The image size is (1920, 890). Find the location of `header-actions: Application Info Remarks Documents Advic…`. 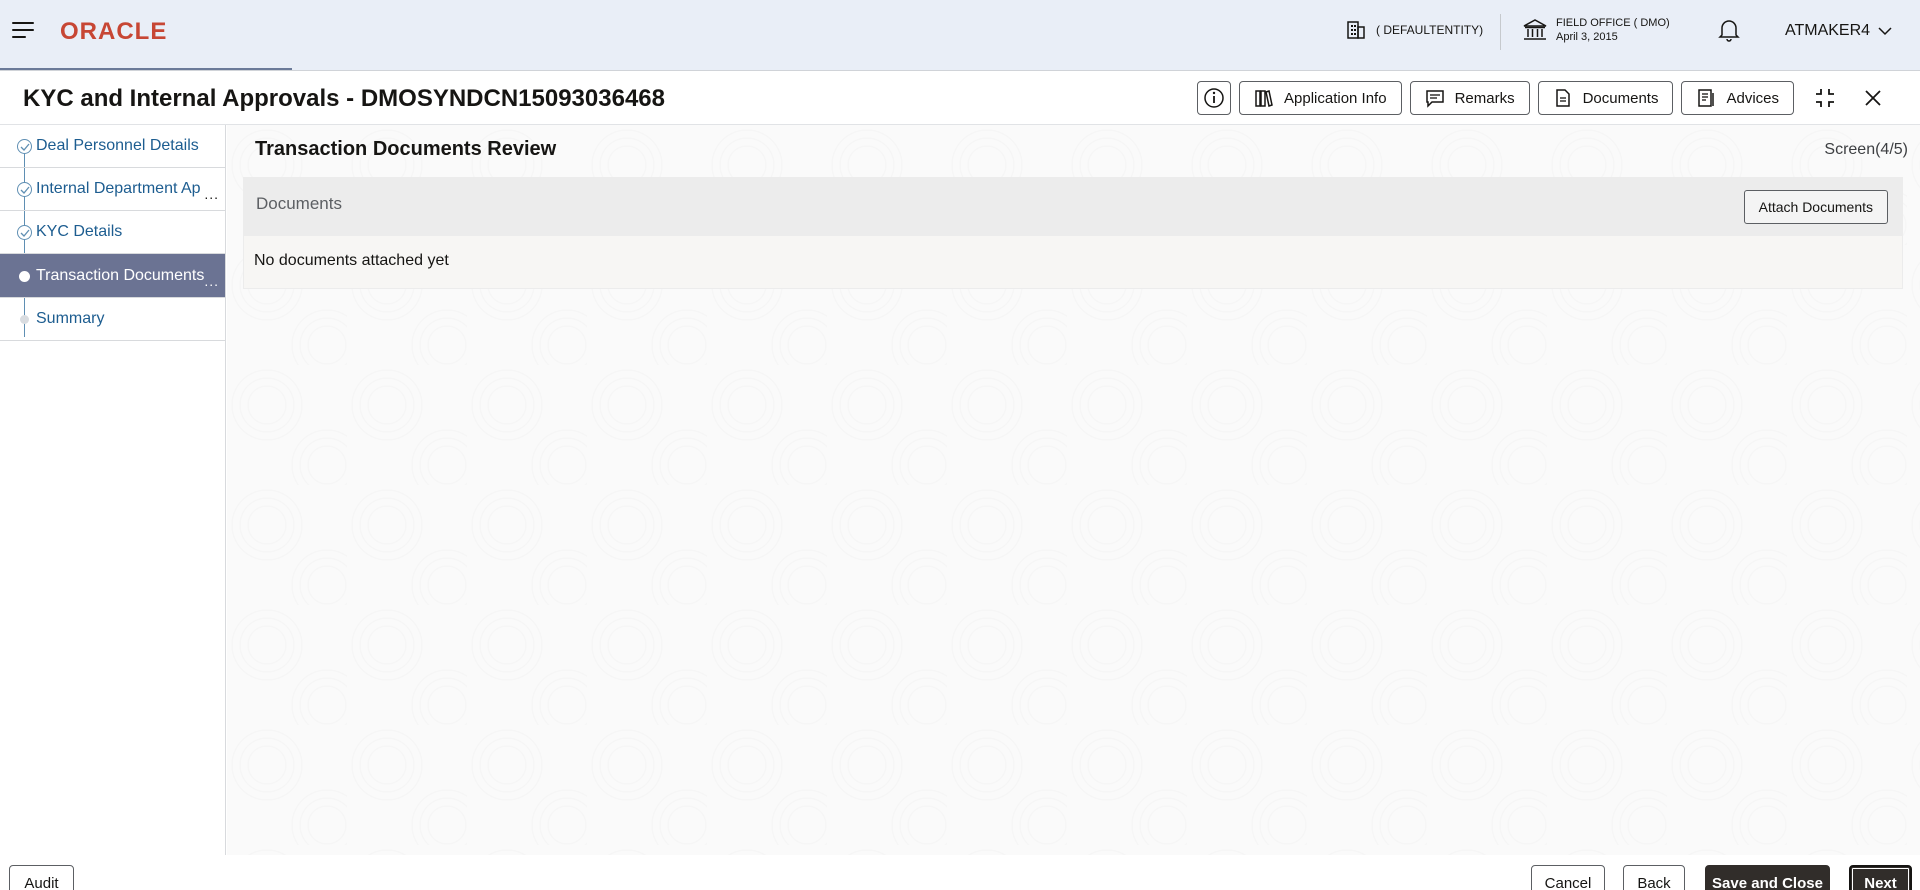

header-actions: Application Info Remarks Documents Advic… is located at coordinates (1543, 98).